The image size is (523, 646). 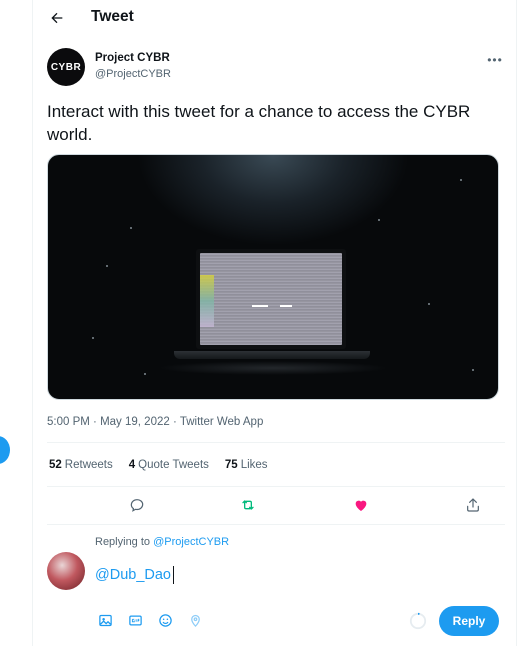 I want to click on reply-icon, so click(x=137, y=505).